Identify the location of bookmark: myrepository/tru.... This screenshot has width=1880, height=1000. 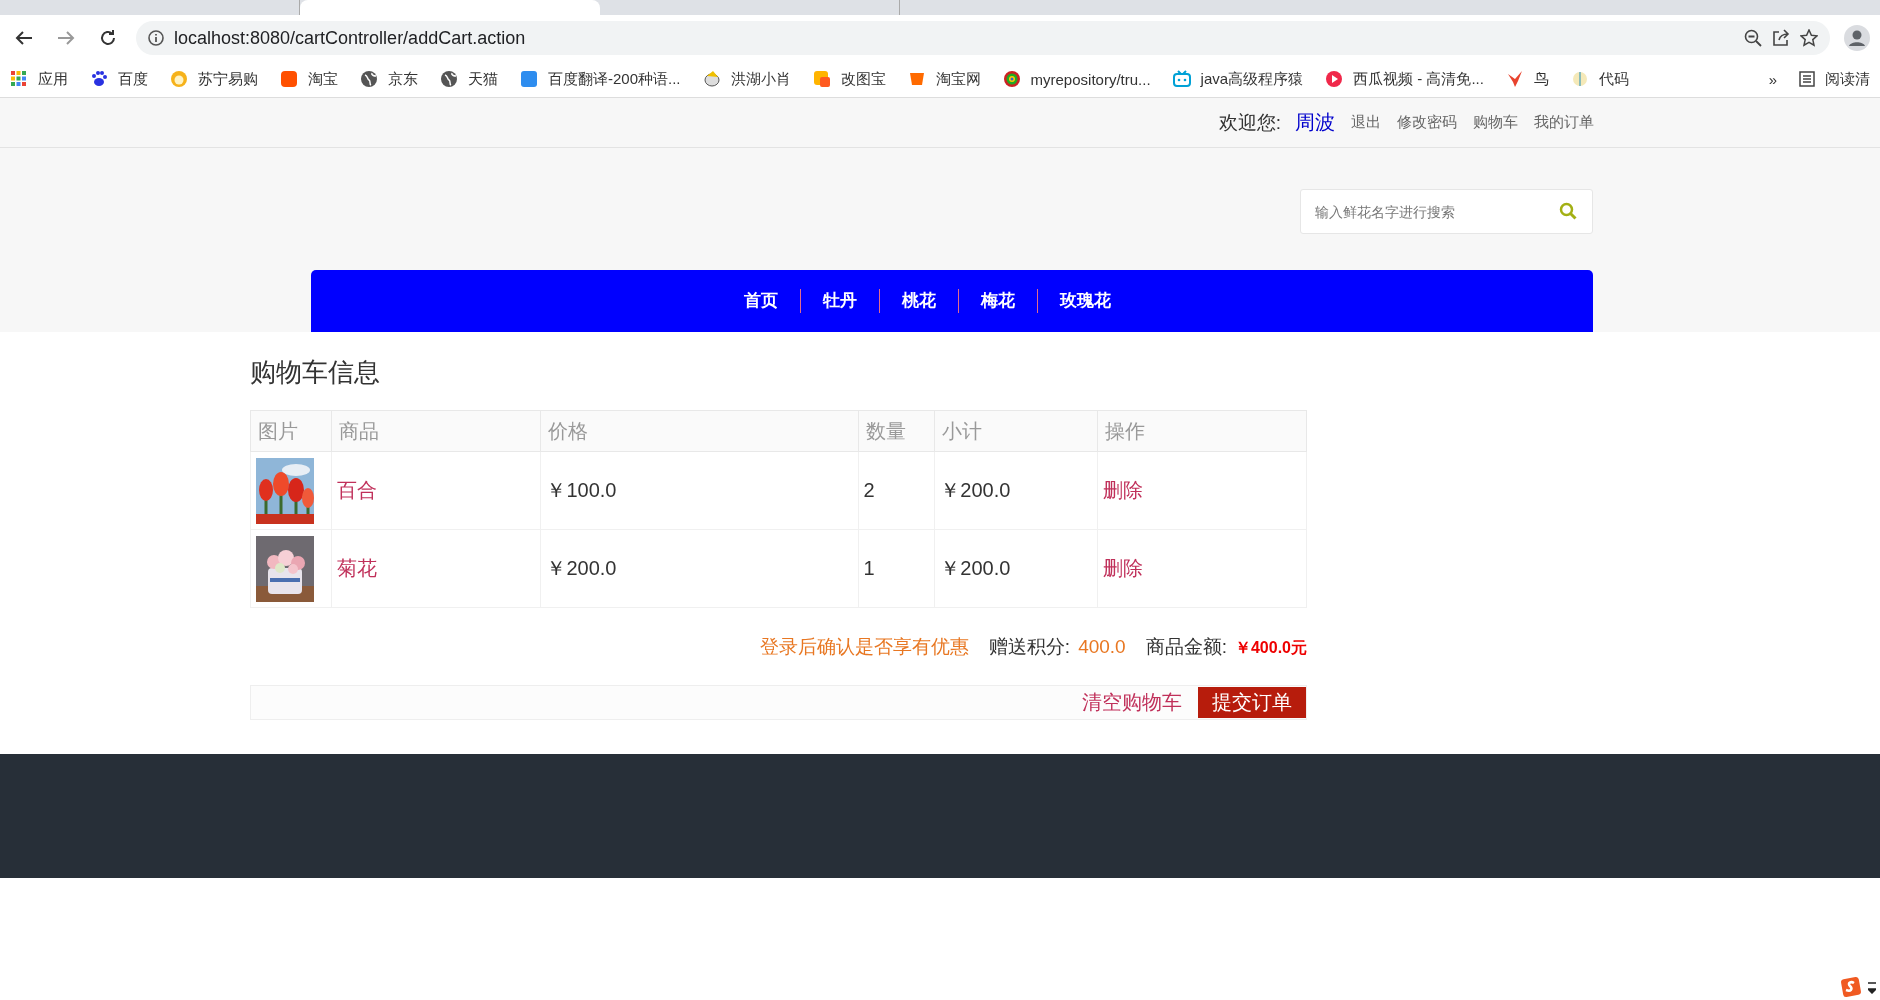
(1076, 79).